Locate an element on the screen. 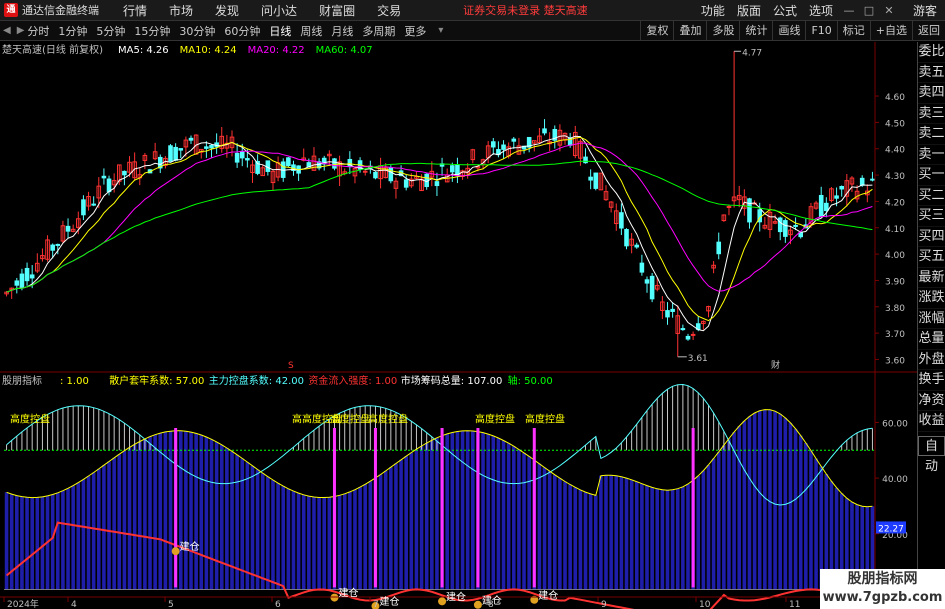 This screenshot has width=945, height=609. period-tab: 周线 is located at coordinates (311, 31).